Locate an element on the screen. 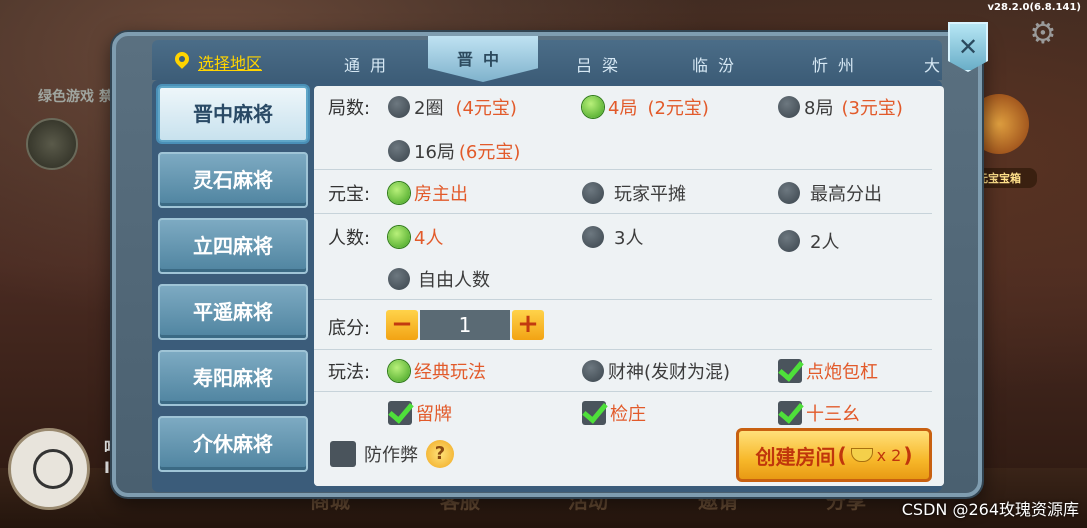 Image resolution: width=1087 pixels, height=528 pixels. tab-region-linfen: 临汾 is located at coordinates (718, 64).